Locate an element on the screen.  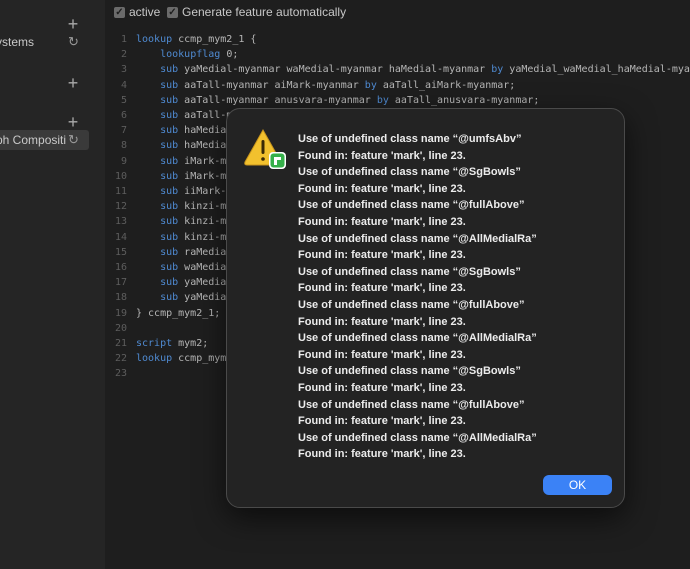
line-number: 13 is located at coordinates (120, 222).